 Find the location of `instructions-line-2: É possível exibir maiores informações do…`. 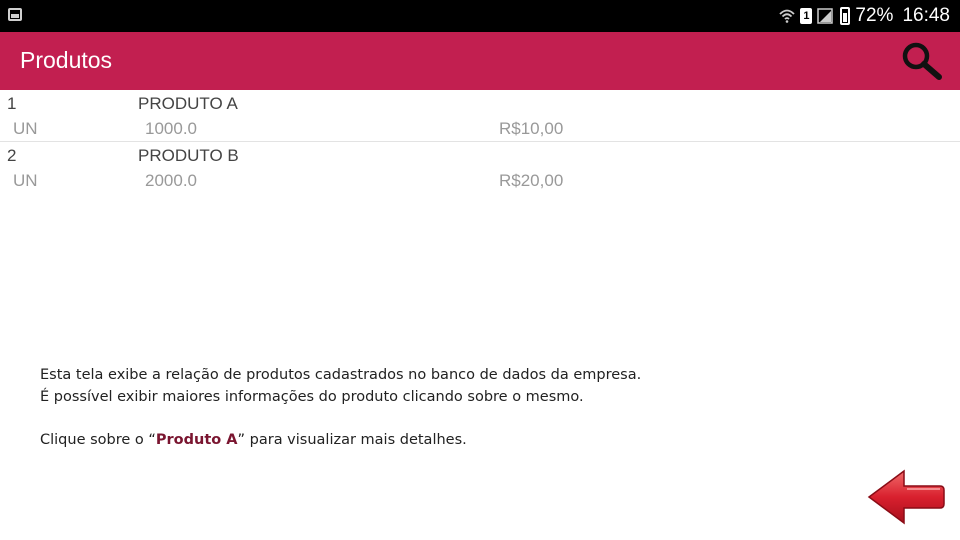

instructions-line-2: É possível exibir maiores informações do… is located at coordinates (312, 397).